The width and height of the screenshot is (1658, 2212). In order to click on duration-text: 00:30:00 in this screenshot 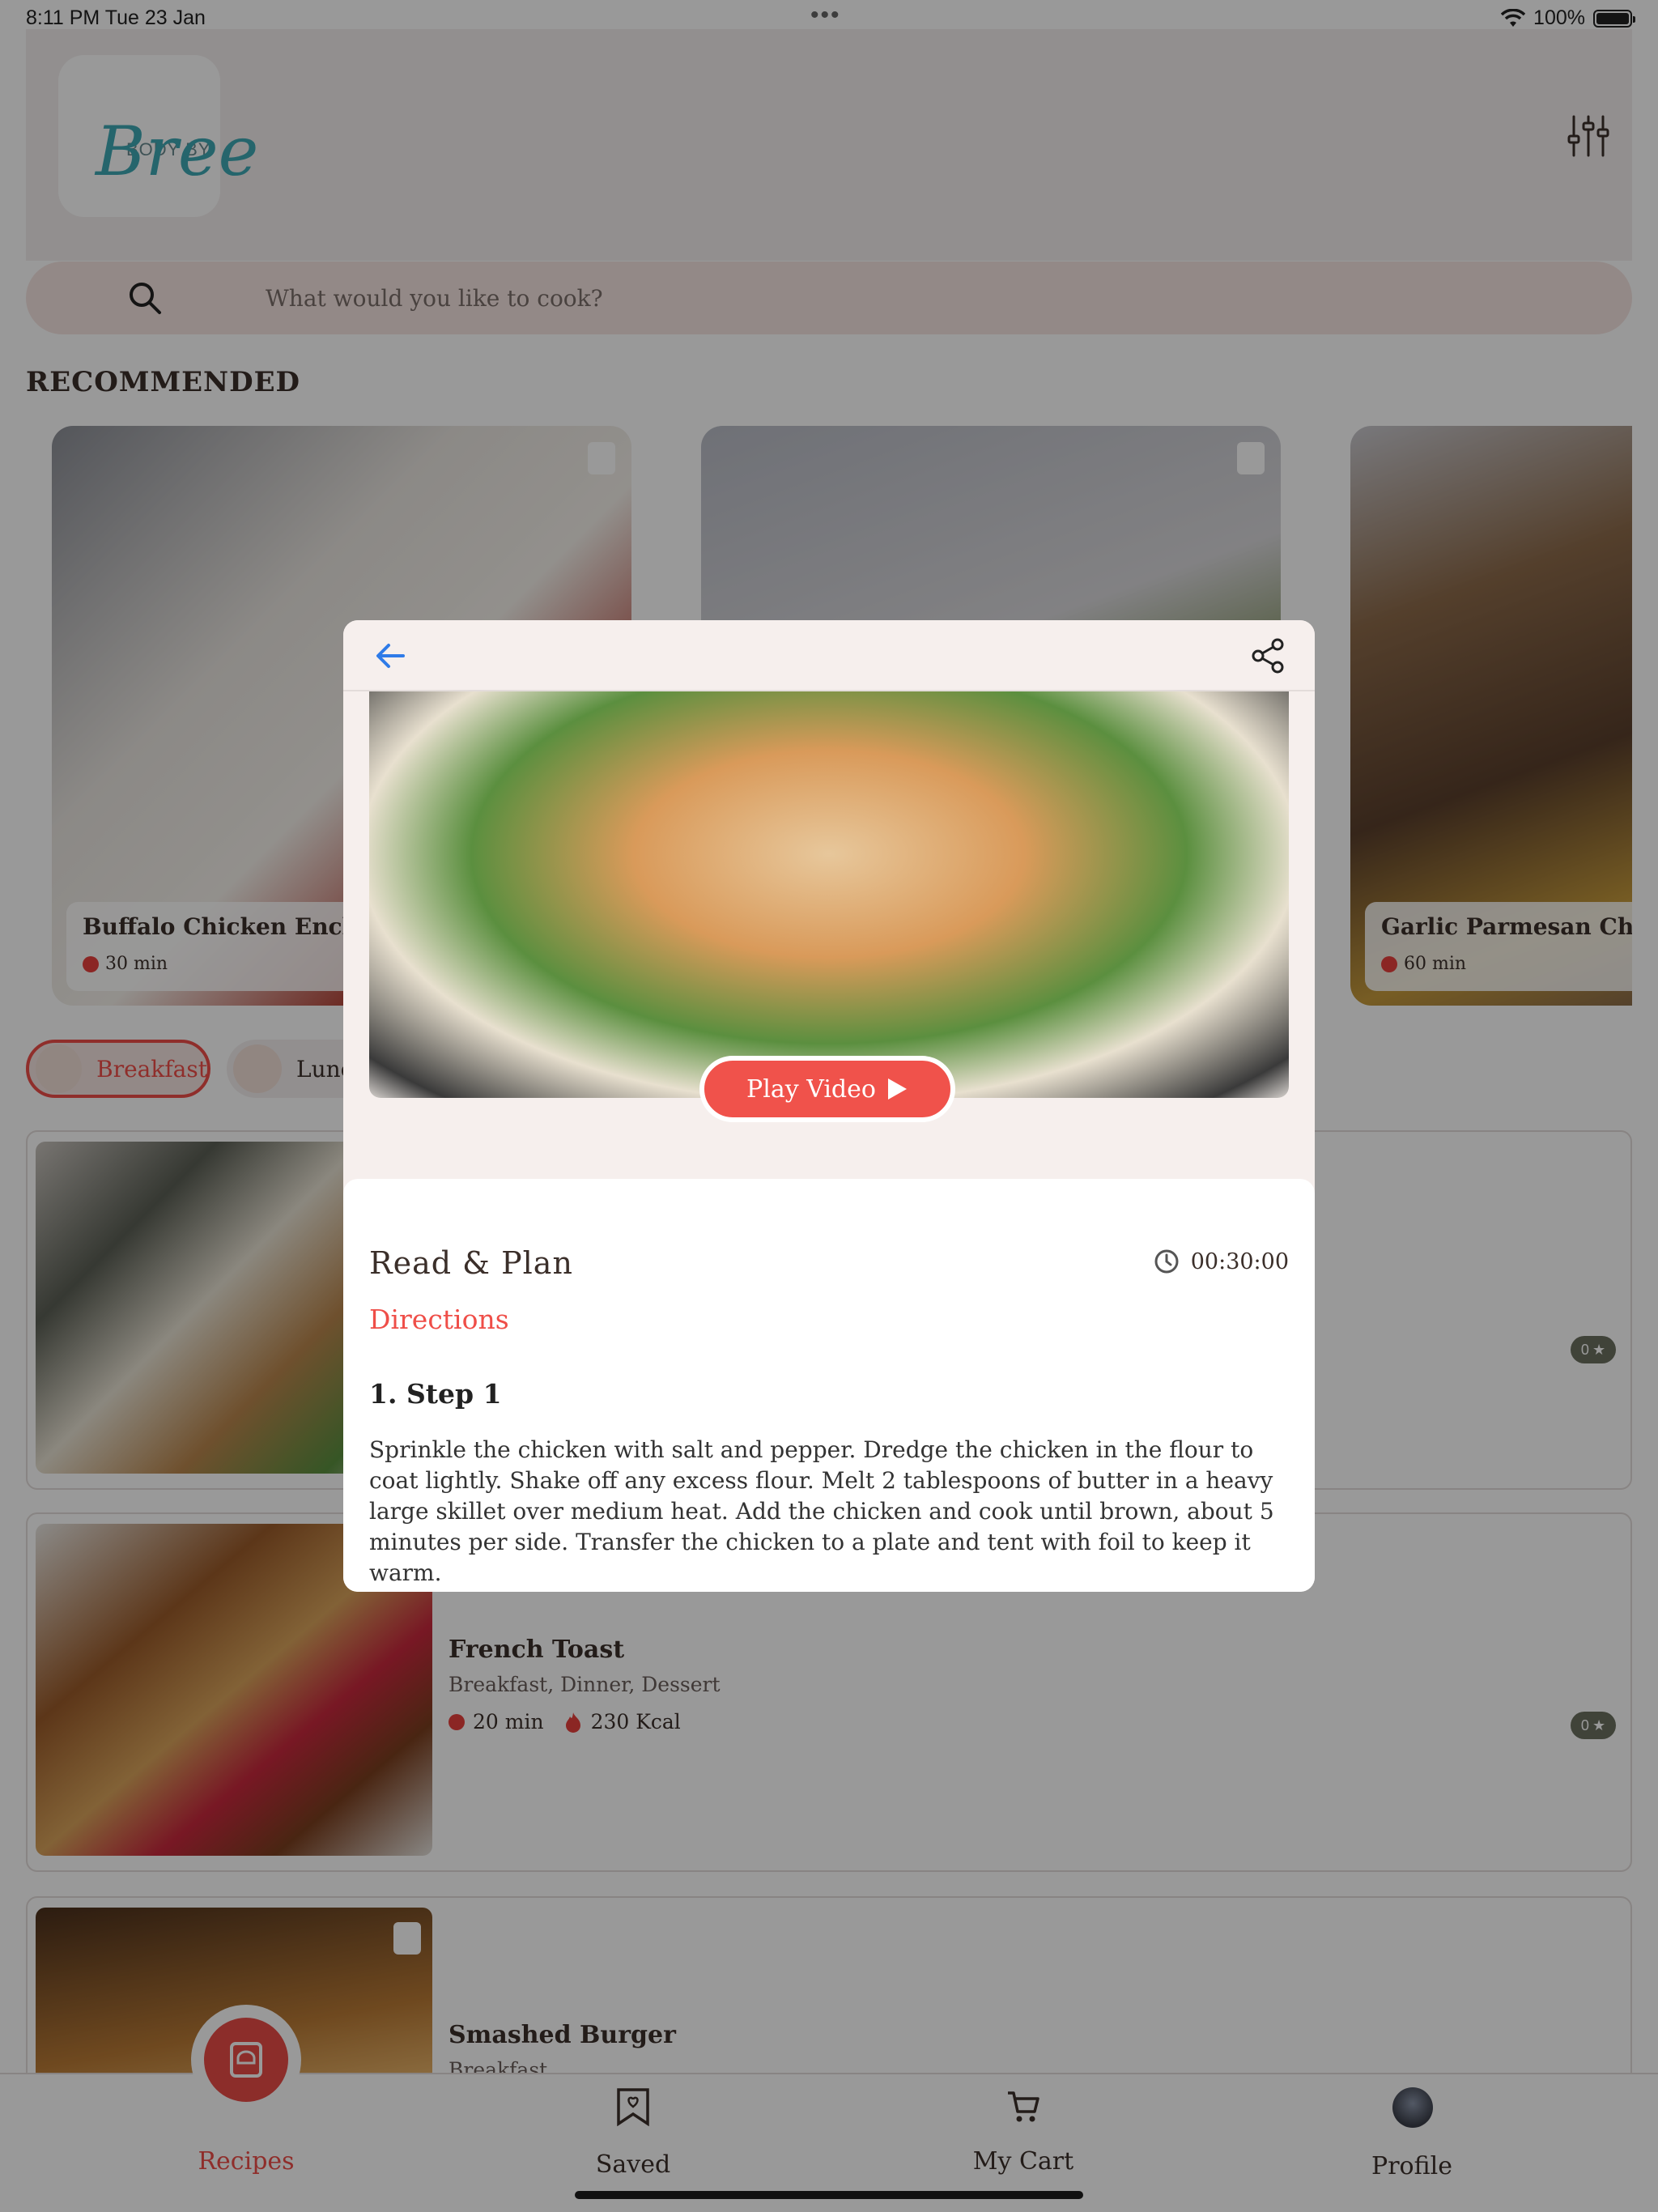, I will do `click(1239, 1262)`.